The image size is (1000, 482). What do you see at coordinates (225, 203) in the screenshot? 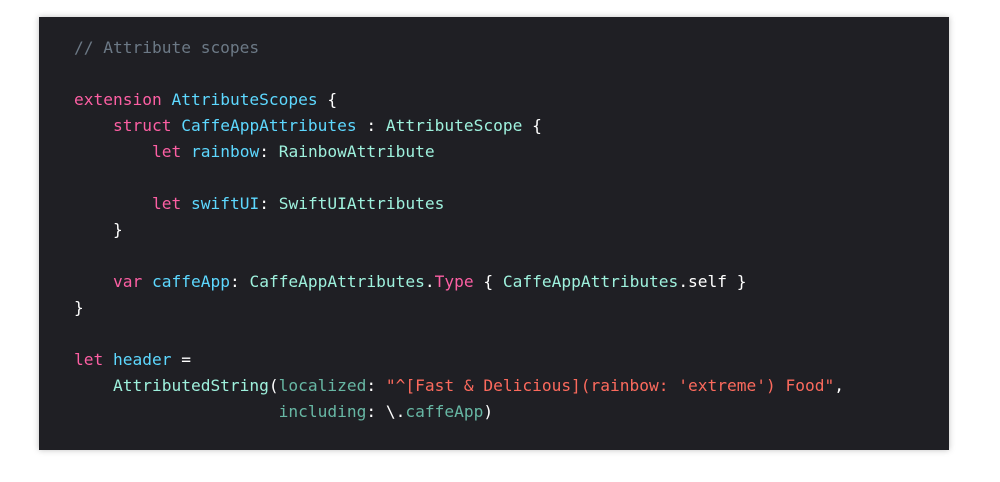
I see `code-token-type-decl: swiftUI` at bounding box center [225, 203].